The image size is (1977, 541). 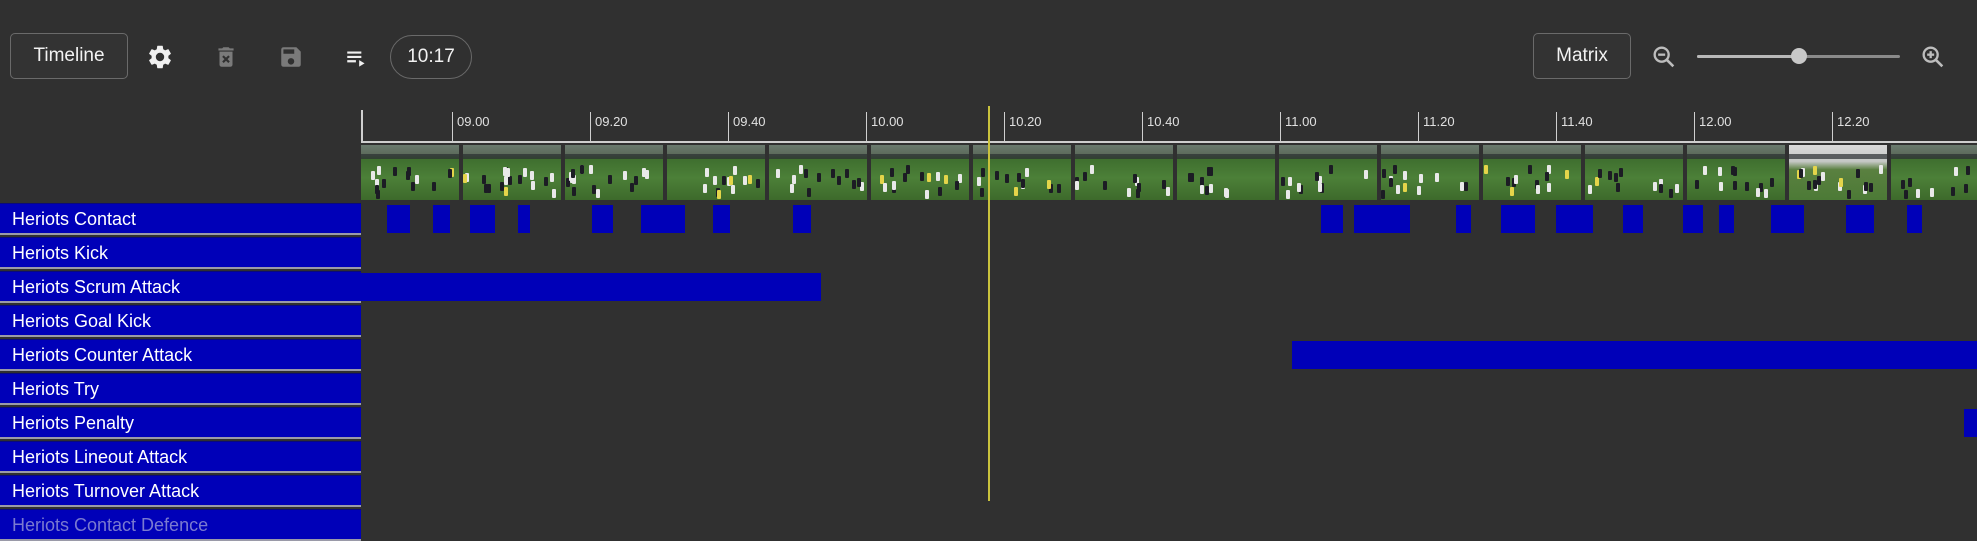 I want to click on ruler-tick-label: 11.20, so click(x=1439, y=121).